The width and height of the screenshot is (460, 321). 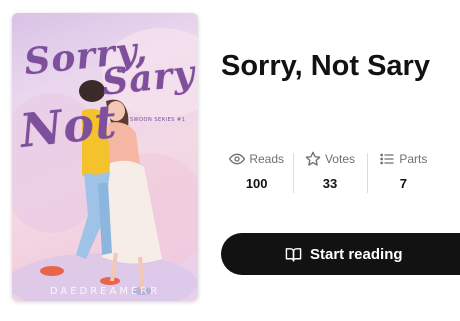 What do you see at coordinates (403, 172) in the screenshot?
I see `stat-parts: Parts 7` at bounding box center [403, 172].